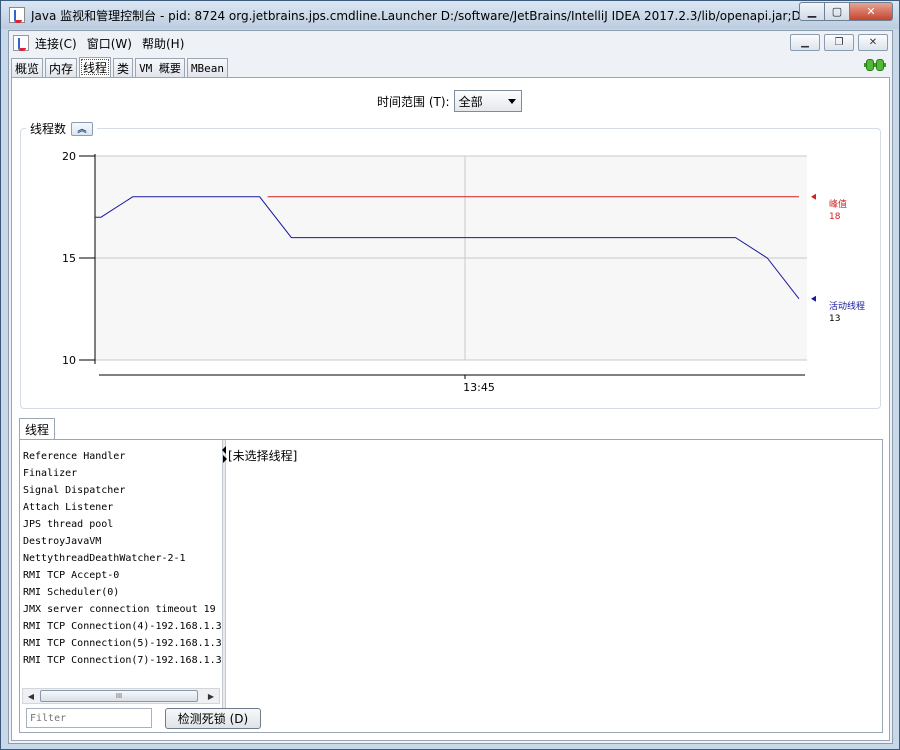 The image size is (900, 750). Describe the element at coordinates (122, 456) in the screenshot. I see `thread-list-item: Reference Handler` at that location.